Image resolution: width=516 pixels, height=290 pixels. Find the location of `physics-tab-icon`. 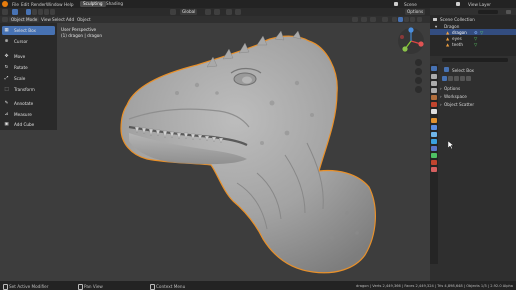

physics-tab-icon is located at coordinates (434, 141).